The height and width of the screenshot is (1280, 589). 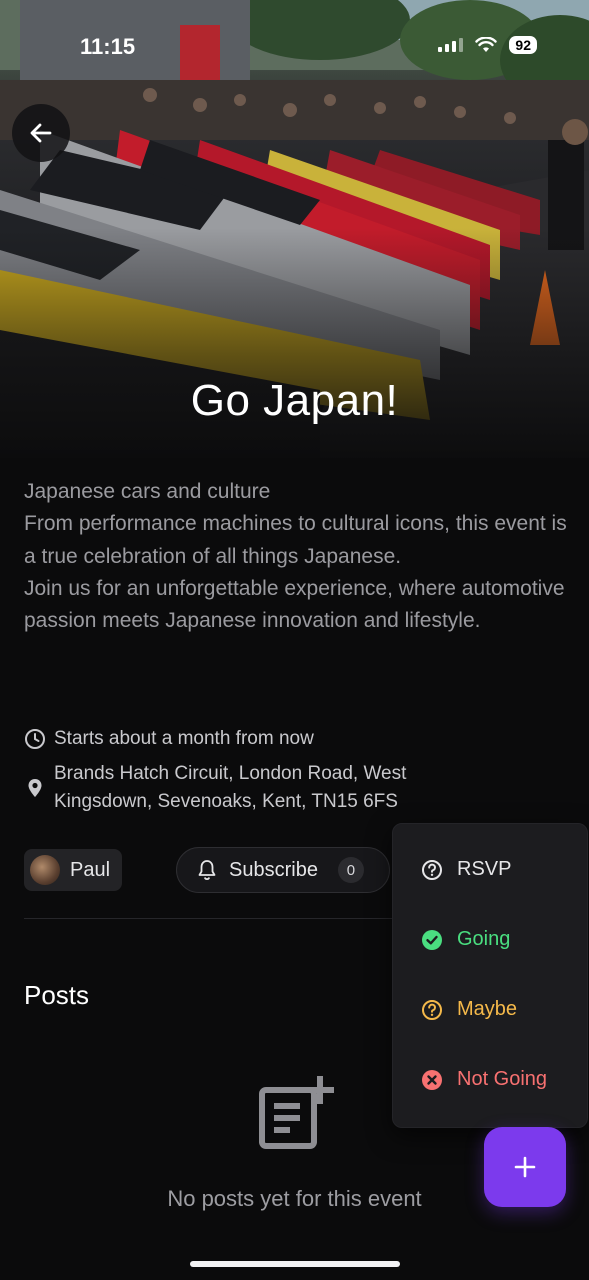 What do you see at coordinates (484, 869) in the screenshot?
I see `rsvp-label: RSVP` at bounding box center [484, 869].